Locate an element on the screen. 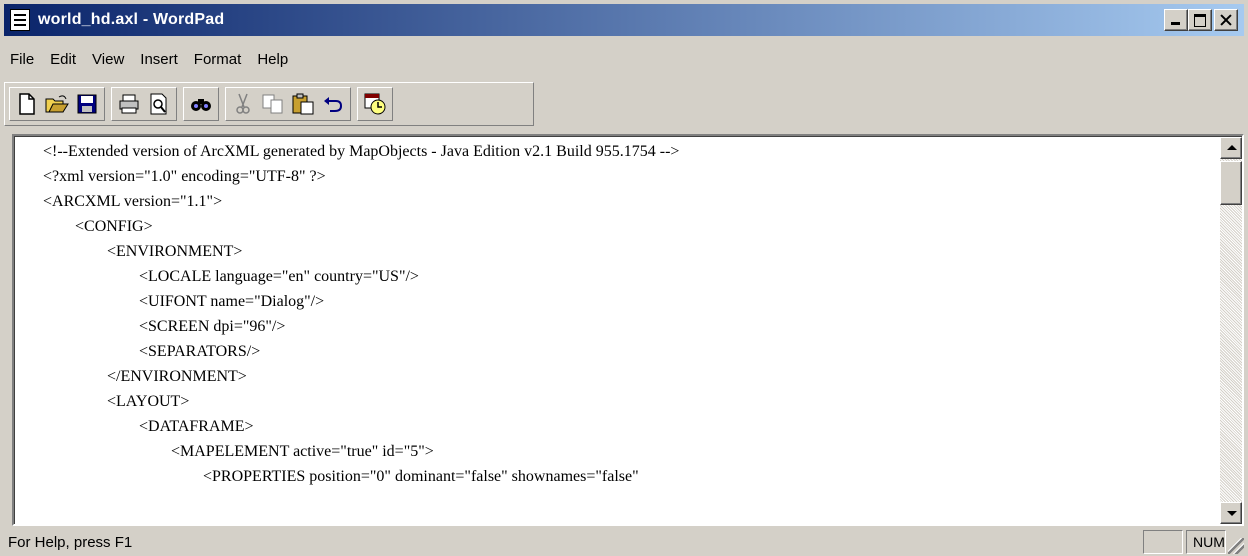  scroll-down-button is located at coordinates (1231, 513).